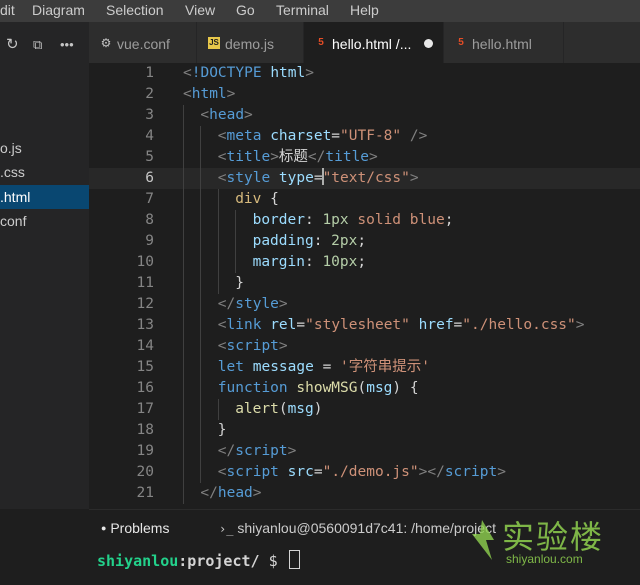 This screenshot has width=640, height=585. I want to click on terminal-prompt: shiyanlou:project/ $, so click(198, 561).